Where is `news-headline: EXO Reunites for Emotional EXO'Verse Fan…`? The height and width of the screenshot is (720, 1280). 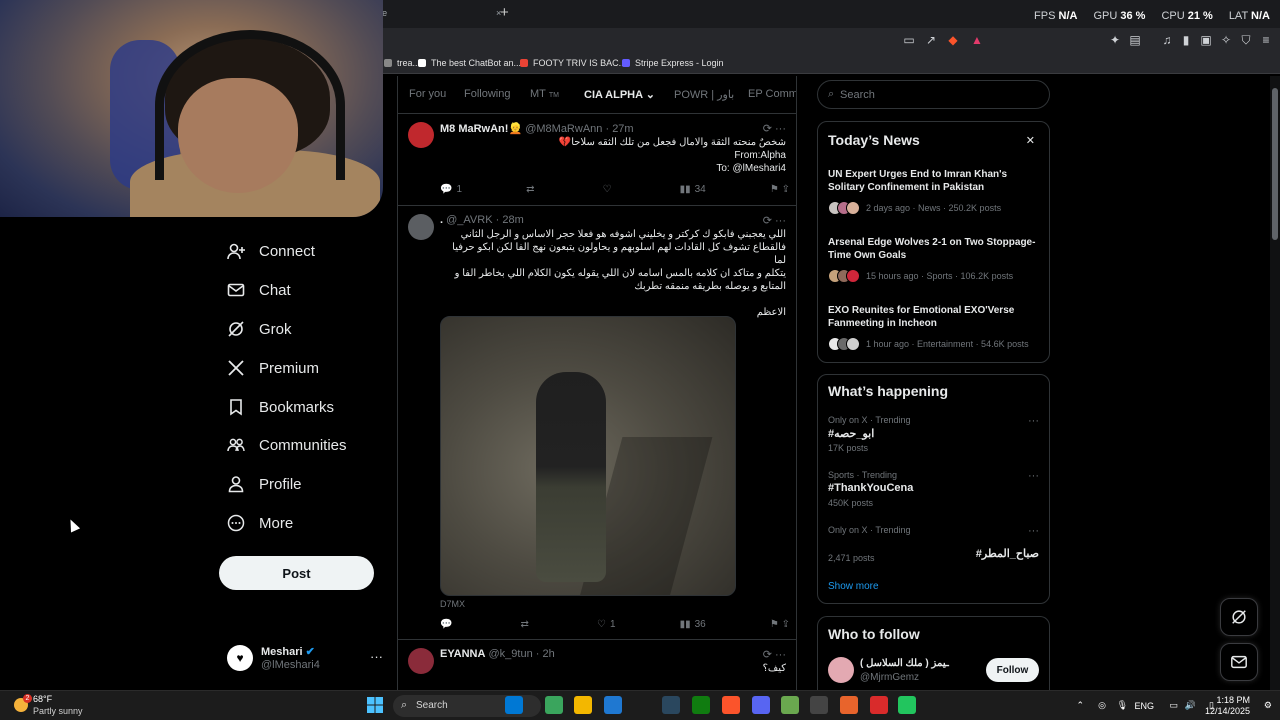
news-headline: EXO Reunites for Emotional EXO'Verse Fan… is located at coordinates (934, 317).